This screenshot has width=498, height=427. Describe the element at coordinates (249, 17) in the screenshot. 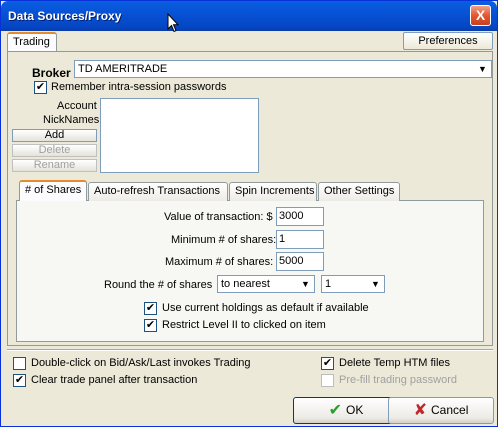

I see `title-bar: Data Sources/Proxy X` at that location.